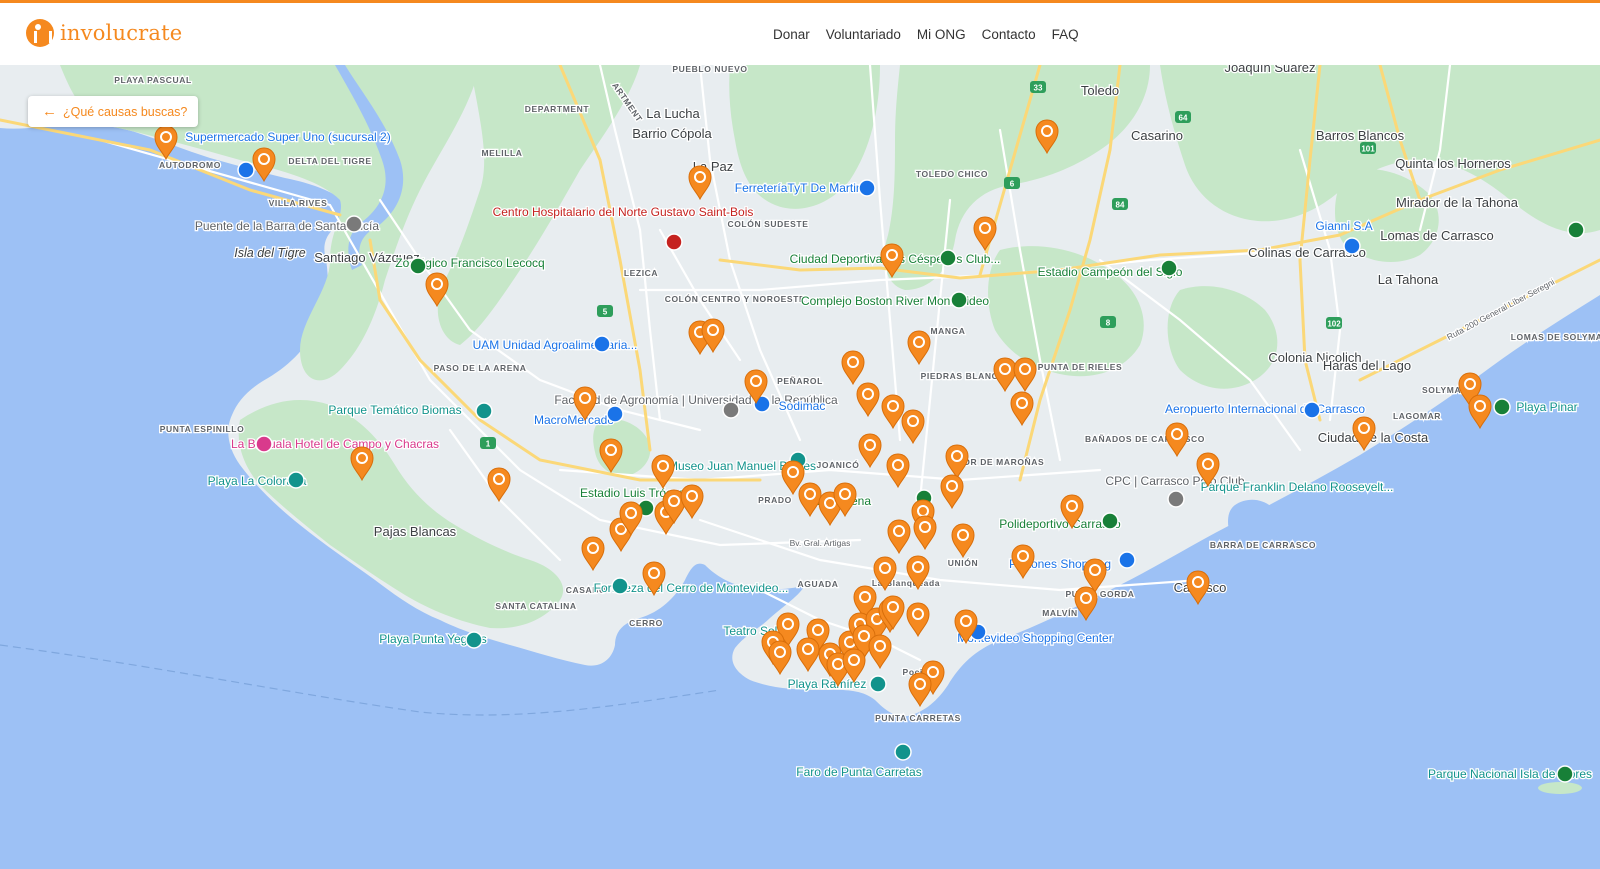 This screenshot has height=869, width=1600. What do you see at coordinates (952, 174) in the screenshot?
I see `map-label: TOLEDO CHICO` at bounding box center [952, 174].